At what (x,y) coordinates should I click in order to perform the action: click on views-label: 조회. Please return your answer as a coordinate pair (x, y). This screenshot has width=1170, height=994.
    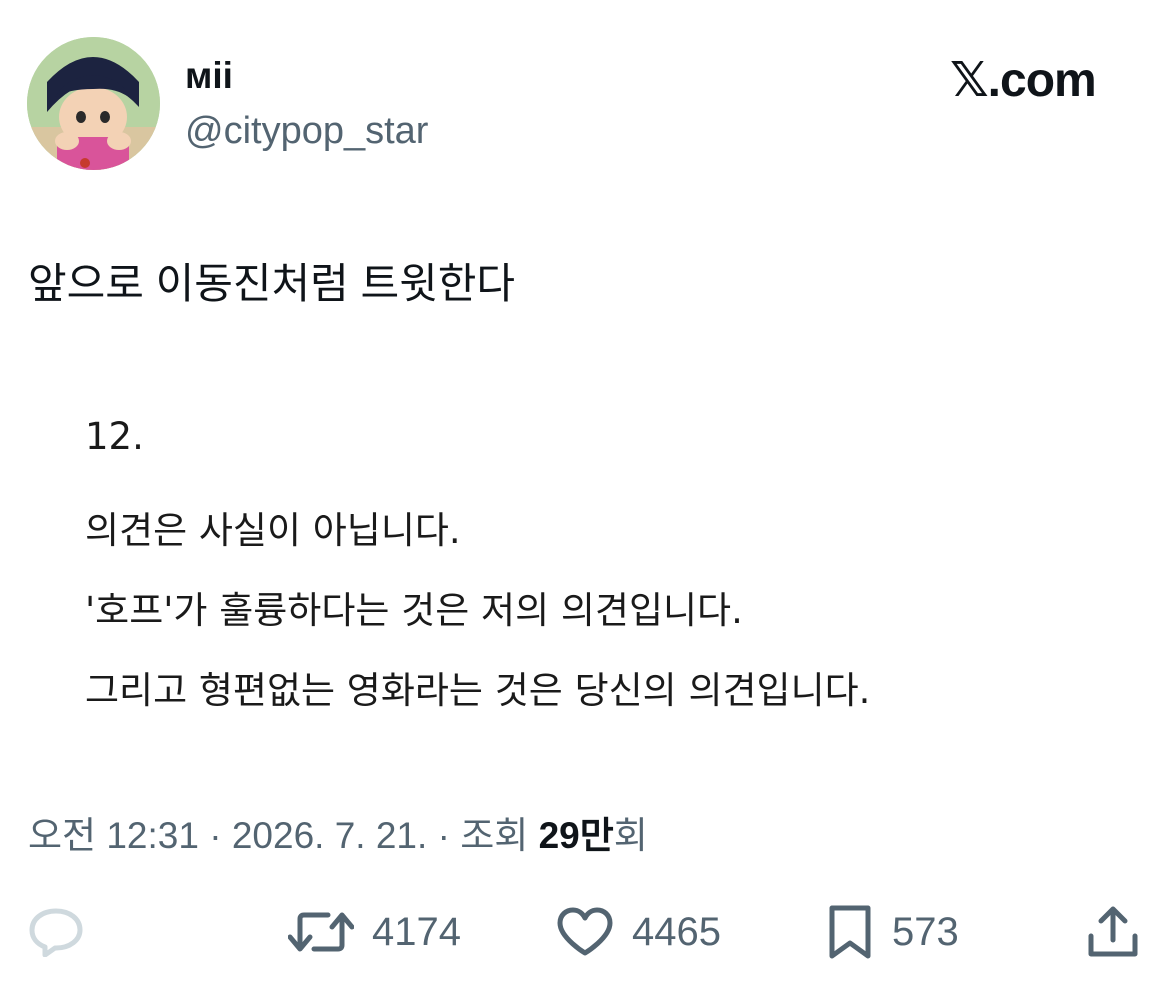
    Looking at the image, I should click on (494, 835).